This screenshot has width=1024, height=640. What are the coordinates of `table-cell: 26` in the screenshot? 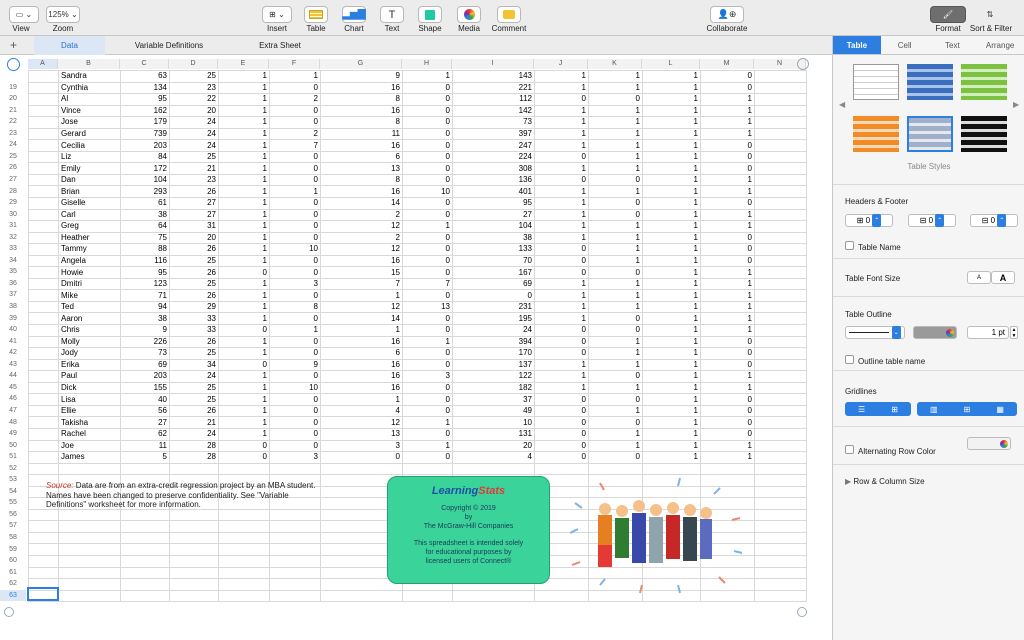 It's located at (194, 342).